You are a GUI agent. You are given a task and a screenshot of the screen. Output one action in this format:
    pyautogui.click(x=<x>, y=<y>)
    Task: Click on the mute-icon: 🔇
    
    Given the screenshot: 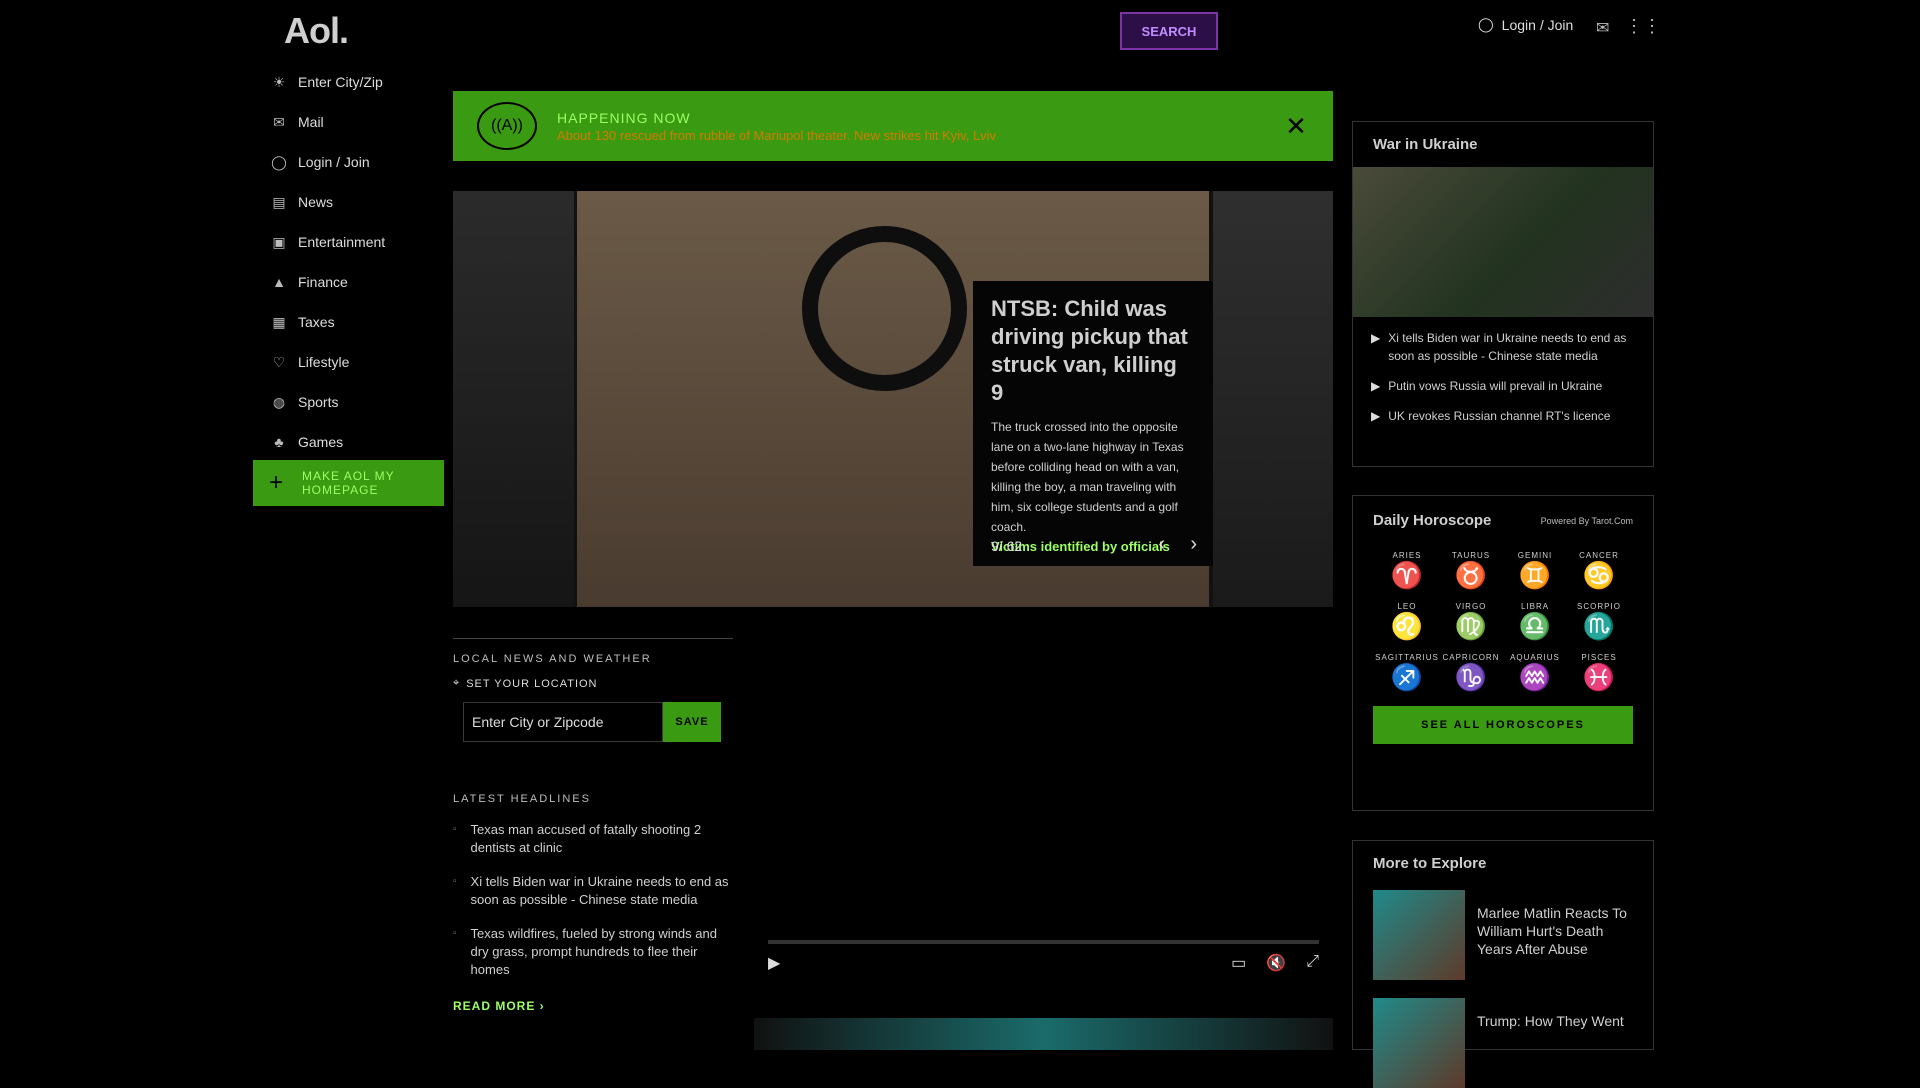 What is the action you would take?
    pyautogui.click(x=1276, y=963)
    